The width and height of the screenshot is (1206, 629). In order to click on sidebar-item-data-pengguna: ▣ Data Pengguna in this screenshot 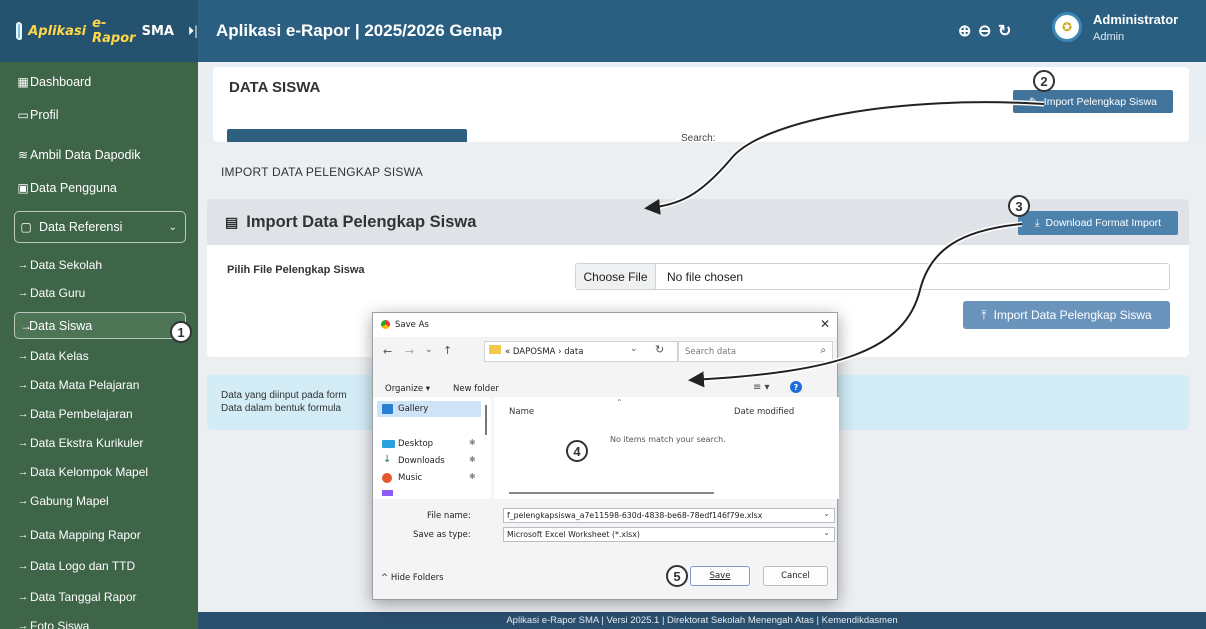, I will do `click(99, 188)`.